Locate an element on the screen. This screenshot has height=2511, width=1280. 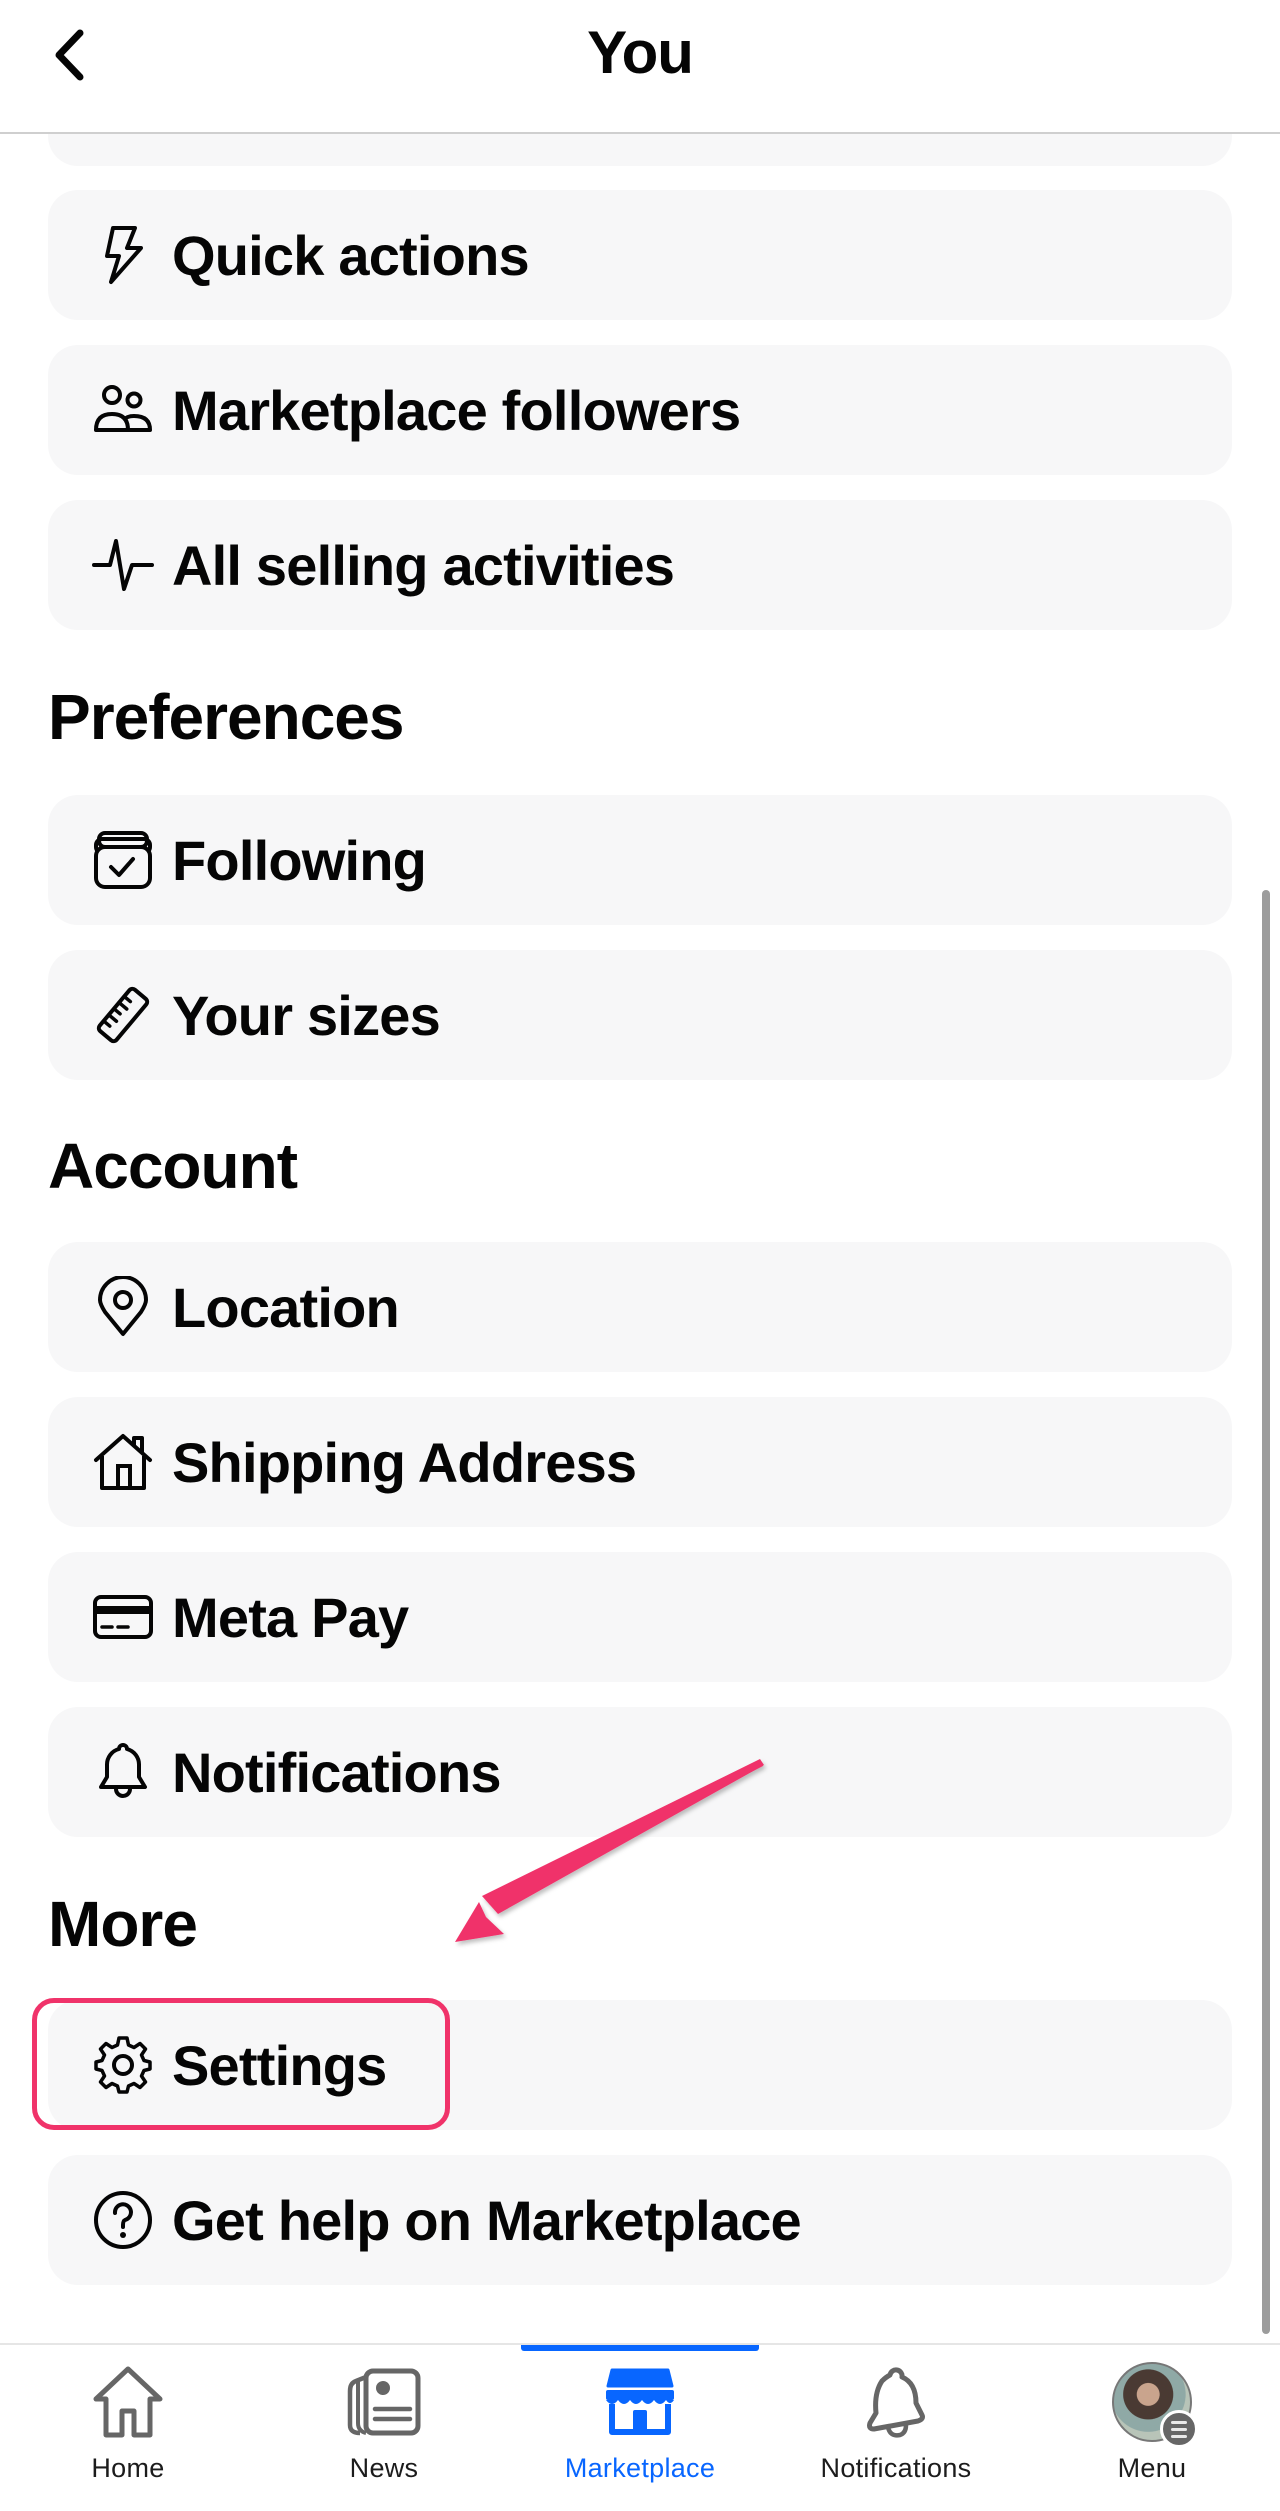
menu-item-all-selling-activities: All selling activities is located at coordinates (640, 565).